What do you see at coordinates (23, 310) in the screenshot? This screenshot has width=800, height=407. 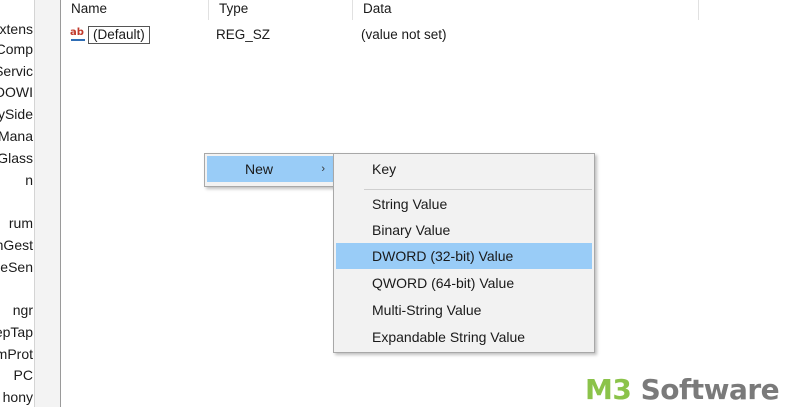 I see `tree-item: ngr` at bounding box center [23, 310].